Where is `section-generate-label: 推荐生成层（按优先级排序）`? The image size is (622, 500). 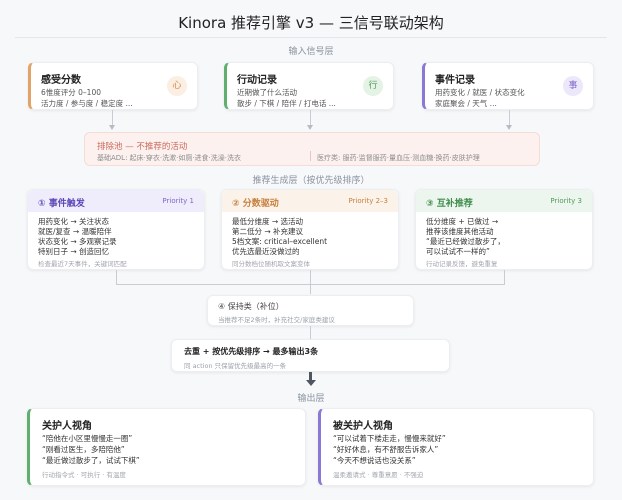 section-generate-label: 推荐生成层（按优先级排序） is located at coordinates (311, 181).